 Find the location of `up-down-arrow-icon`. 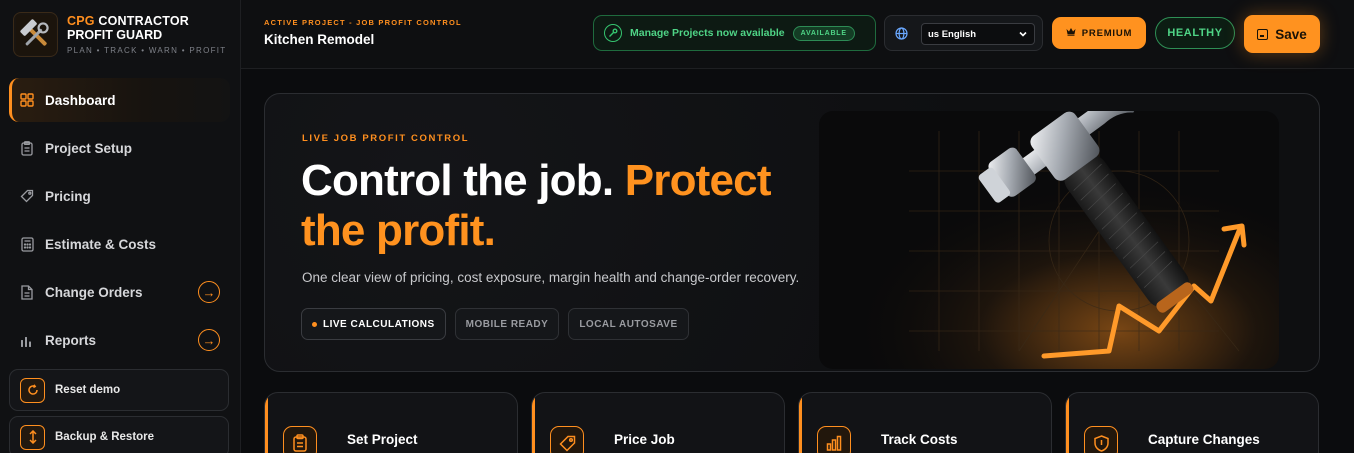

up-down-arrow-icon is located at coordinates (32, 437).